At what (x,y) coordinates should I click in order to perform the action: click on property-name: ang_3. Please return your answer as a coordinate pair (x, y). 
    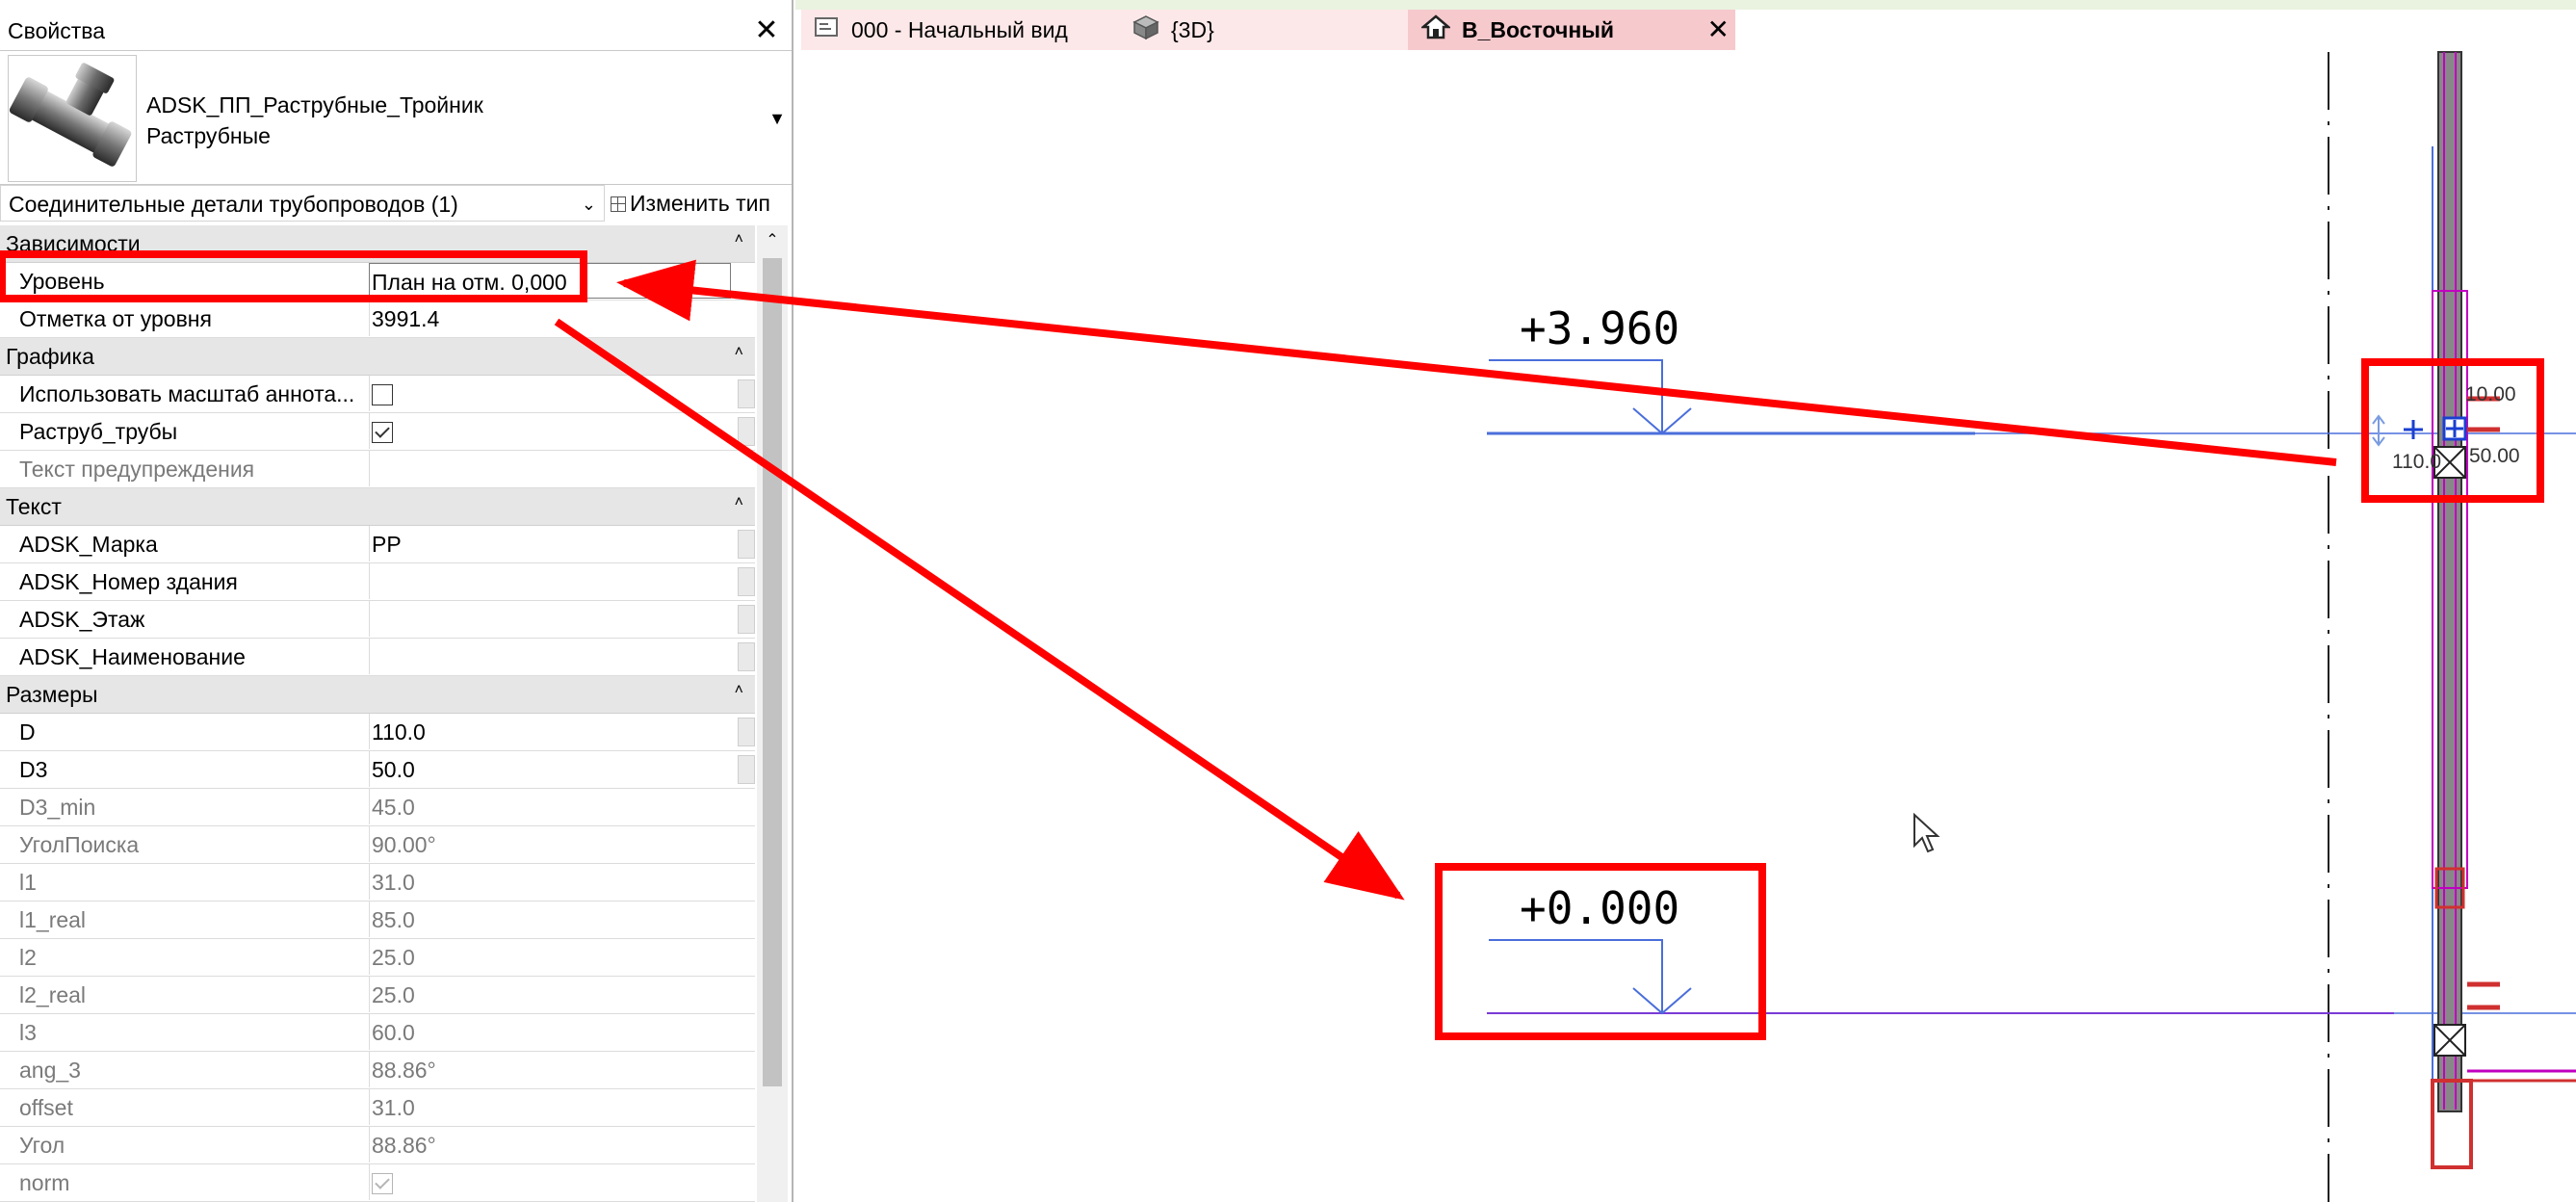
    Looking at the image, I should click on (50, 1070).